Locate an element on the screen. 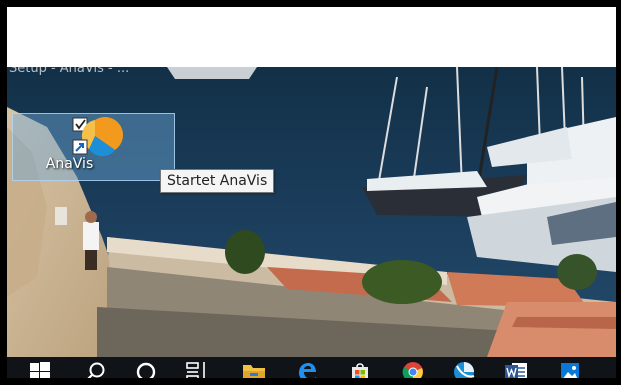 This screenshot has width=621, height=385. photos-button is located at coordinates (570, 367).